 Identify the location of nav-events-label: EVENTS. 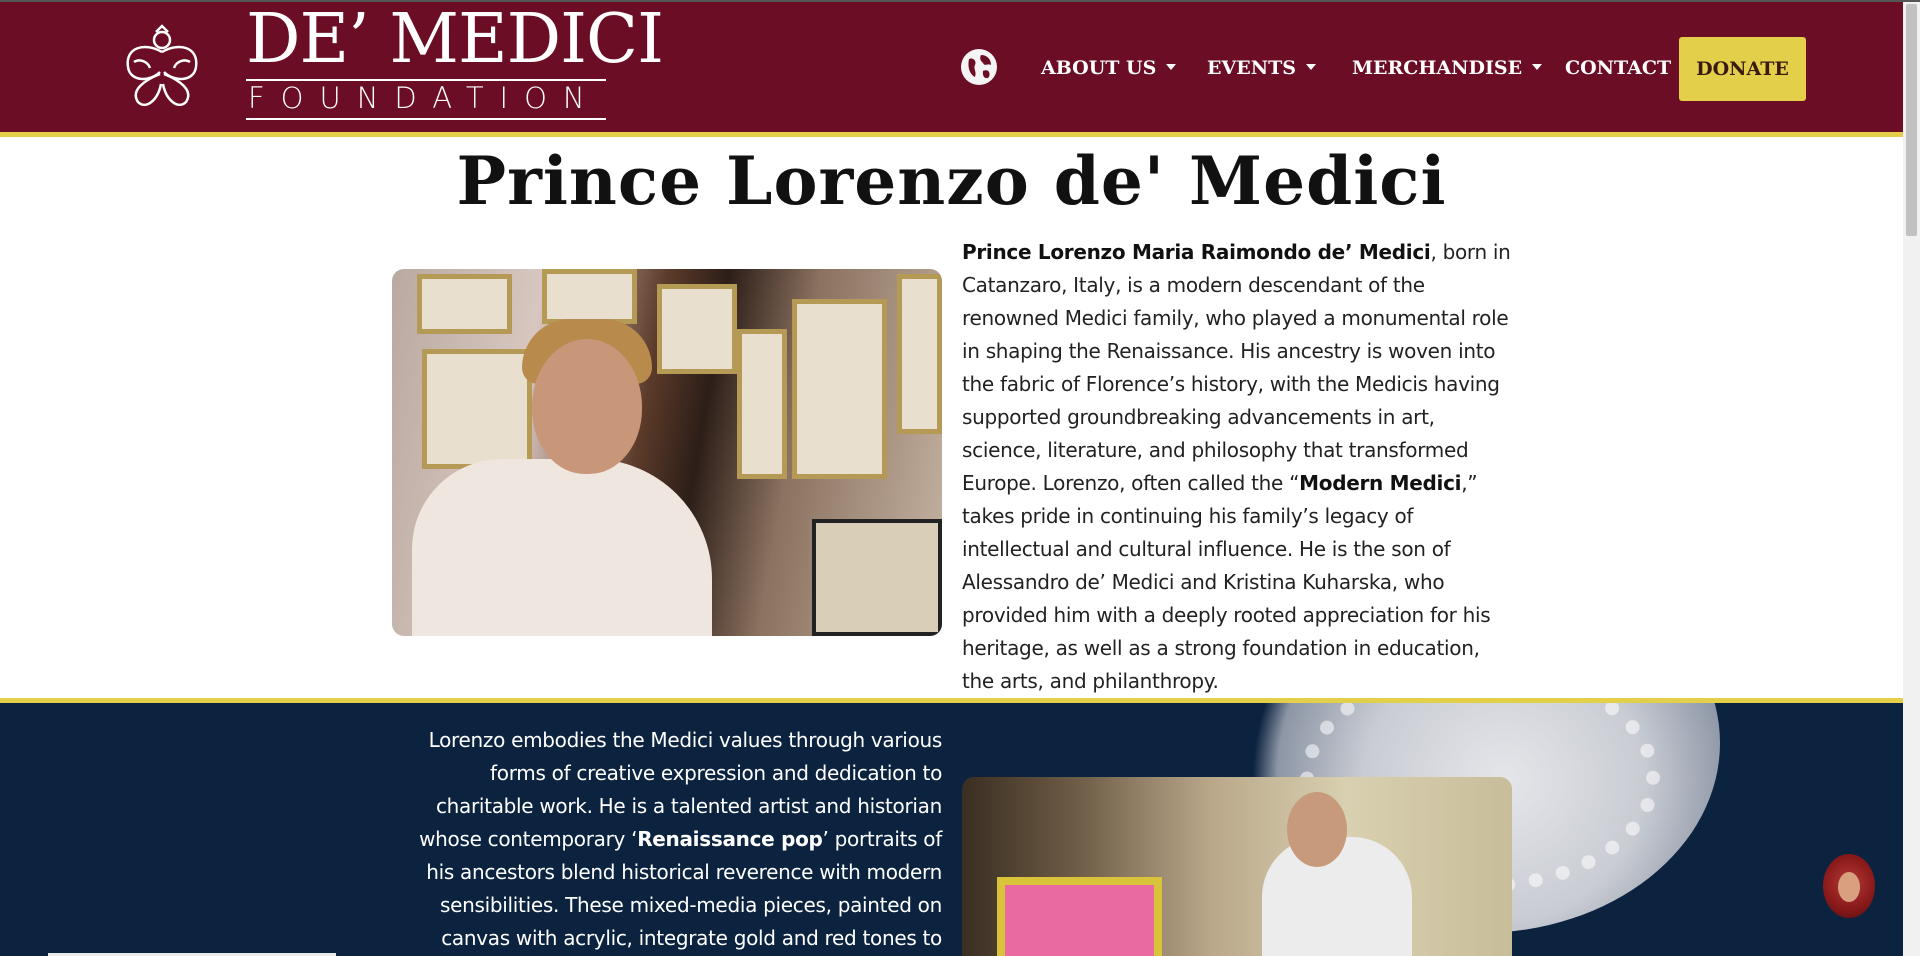
(1251, 68).